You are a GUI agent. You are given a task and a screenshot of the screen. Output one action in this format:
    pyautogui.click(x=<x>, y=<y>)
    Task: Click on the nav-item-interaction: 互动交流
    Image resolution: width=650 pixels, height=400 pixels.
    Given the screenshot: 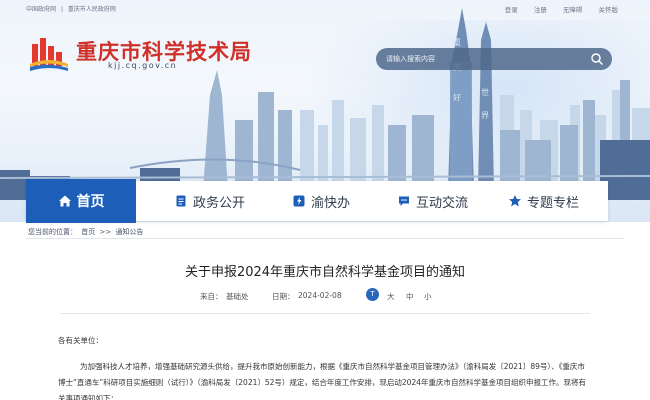 What is the action you would take?
    pyautogui.click(x=432, y=201)
    